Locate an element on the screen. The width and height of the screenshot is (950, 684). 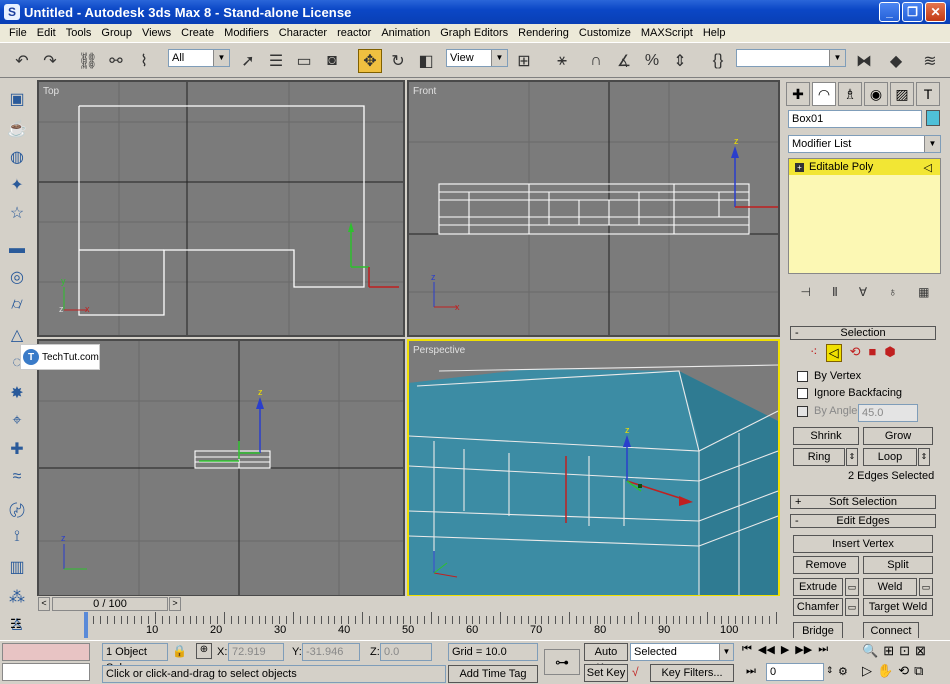
pin-stack-icon: ⊣ is located at coordinates (806, 292).